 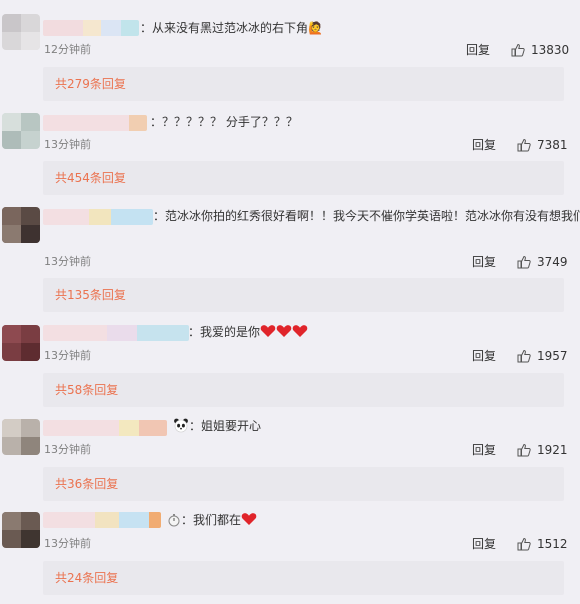 What do you see at coordinates (181, 425) in the screenshot?
I see `panda-icon` at bounding box center [181, 425].